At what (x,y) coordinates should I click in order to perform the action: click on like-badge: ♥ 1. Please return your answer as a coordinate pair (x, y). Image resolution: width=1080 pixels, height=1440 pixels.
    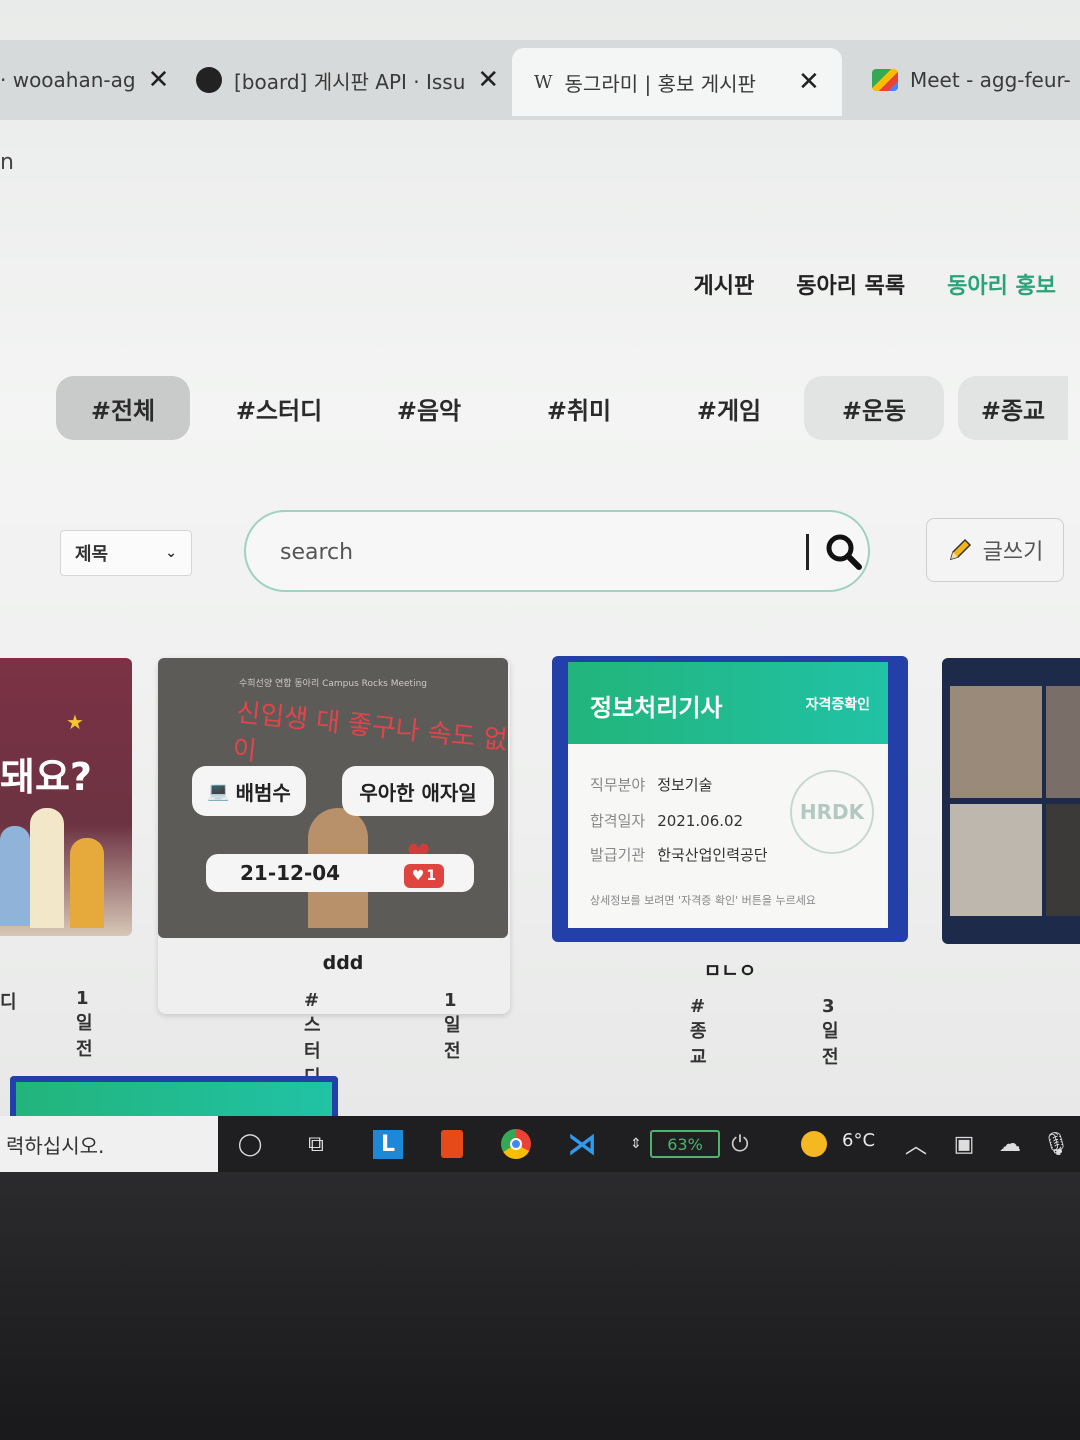
    Looking at the image, I should click on (424, 876).